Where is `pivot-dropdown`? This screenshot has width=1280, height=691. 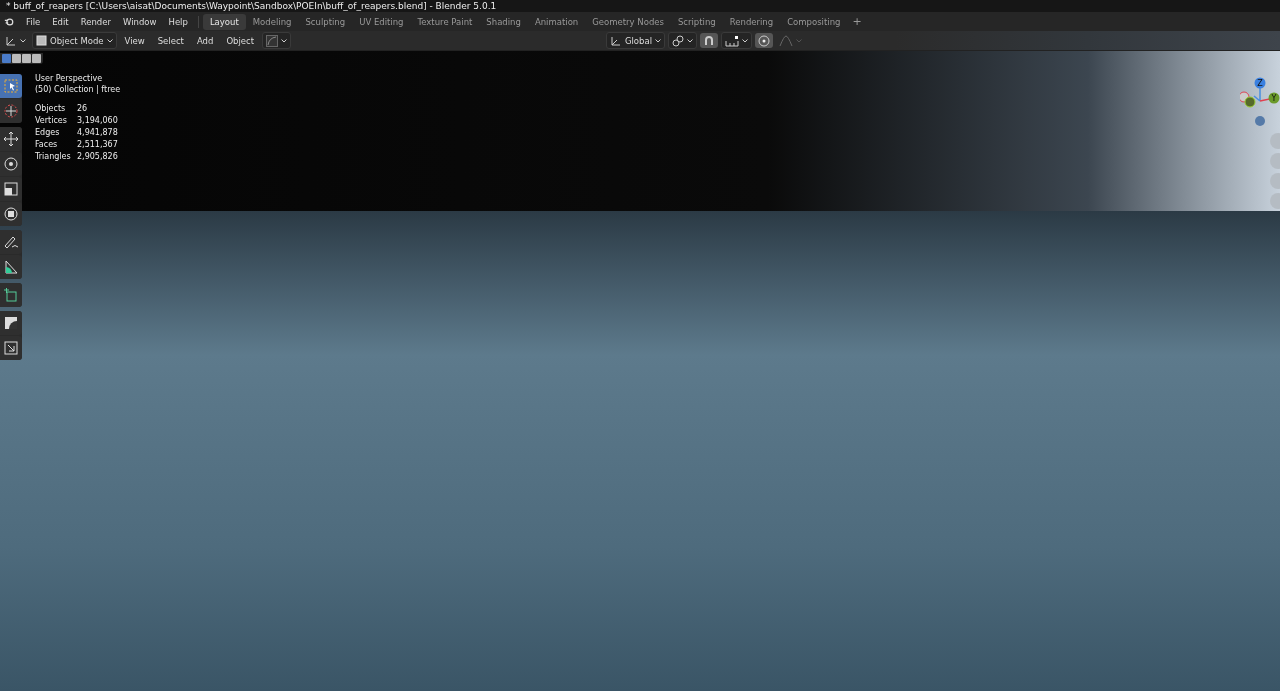 pivot-dropdown is located at coordinates (682, 40).